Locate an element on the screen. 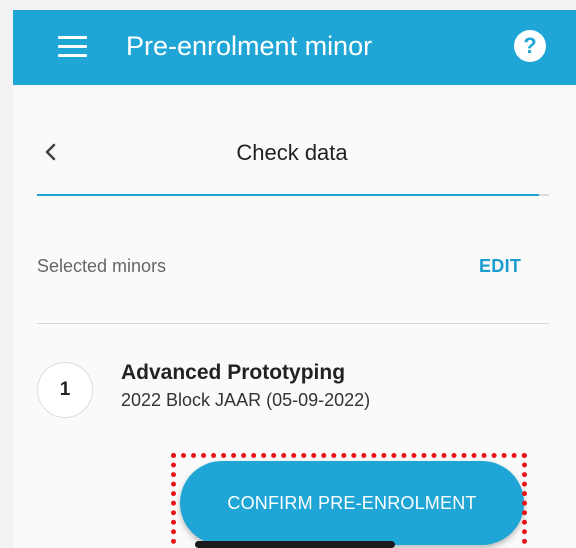 The image size is (576, 548). minor-name: Advanced Prototyping is located at coordinates (233, 372).